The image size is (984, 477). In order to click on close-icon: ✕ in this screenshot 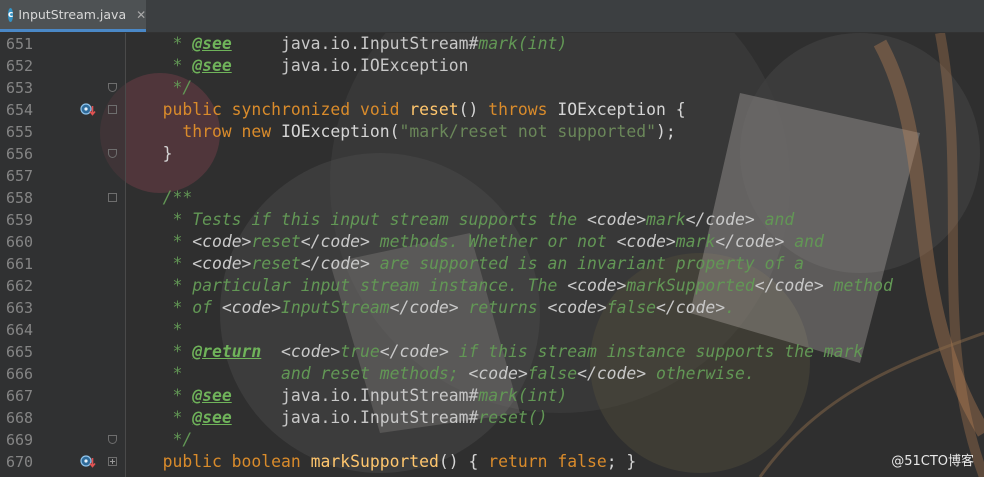, I will do `click(141, 15)`.